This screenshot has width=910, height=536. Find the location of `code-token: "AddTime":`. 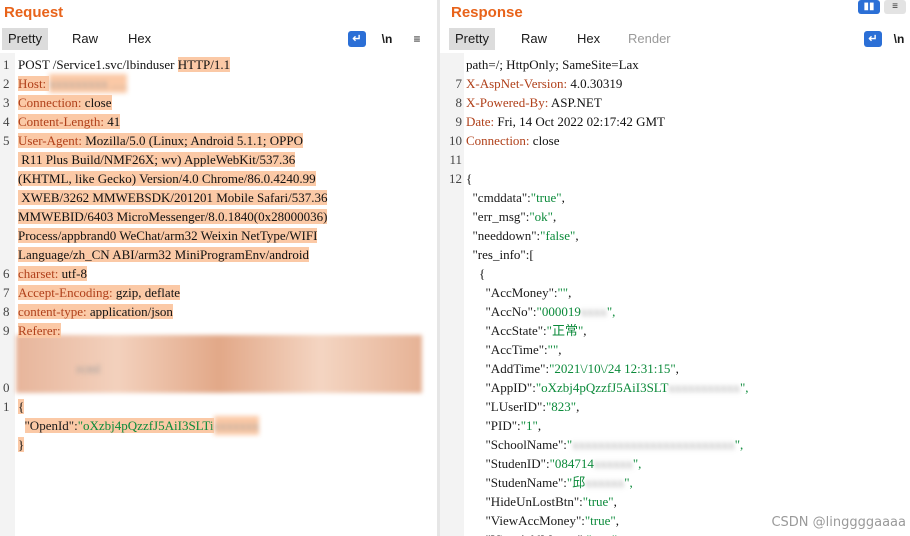

code-token: "AddTime": is located at coordinates (508, 368).